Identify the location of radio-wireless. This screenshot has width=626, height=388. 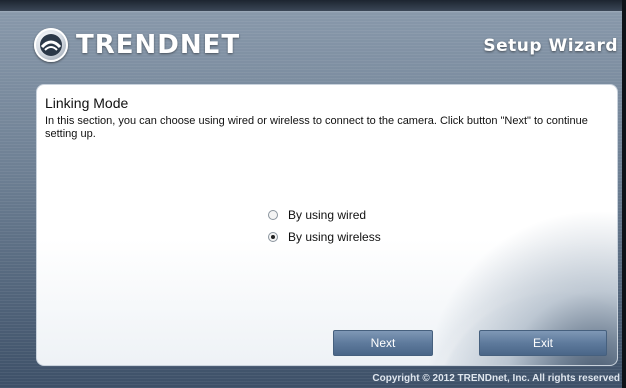
(273, 237).